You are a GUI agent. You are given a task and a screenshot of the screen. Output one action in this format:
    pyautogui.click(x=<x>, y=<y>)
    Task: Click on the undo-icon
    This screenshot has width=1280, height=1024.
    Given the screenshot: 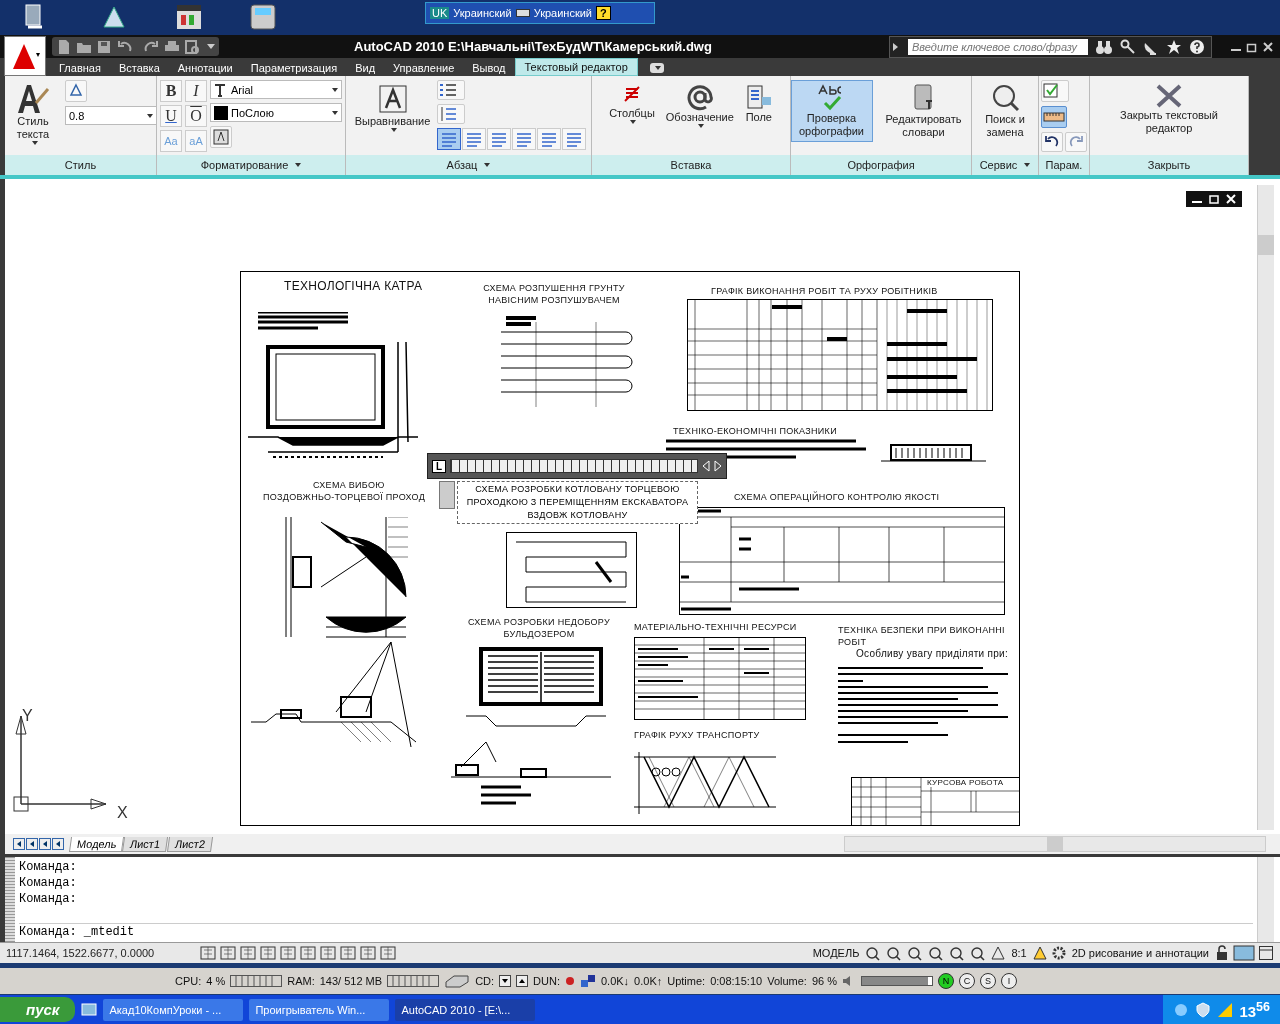 What is the action you would take?
    pyautogui.click(x=1052, y=142)
    